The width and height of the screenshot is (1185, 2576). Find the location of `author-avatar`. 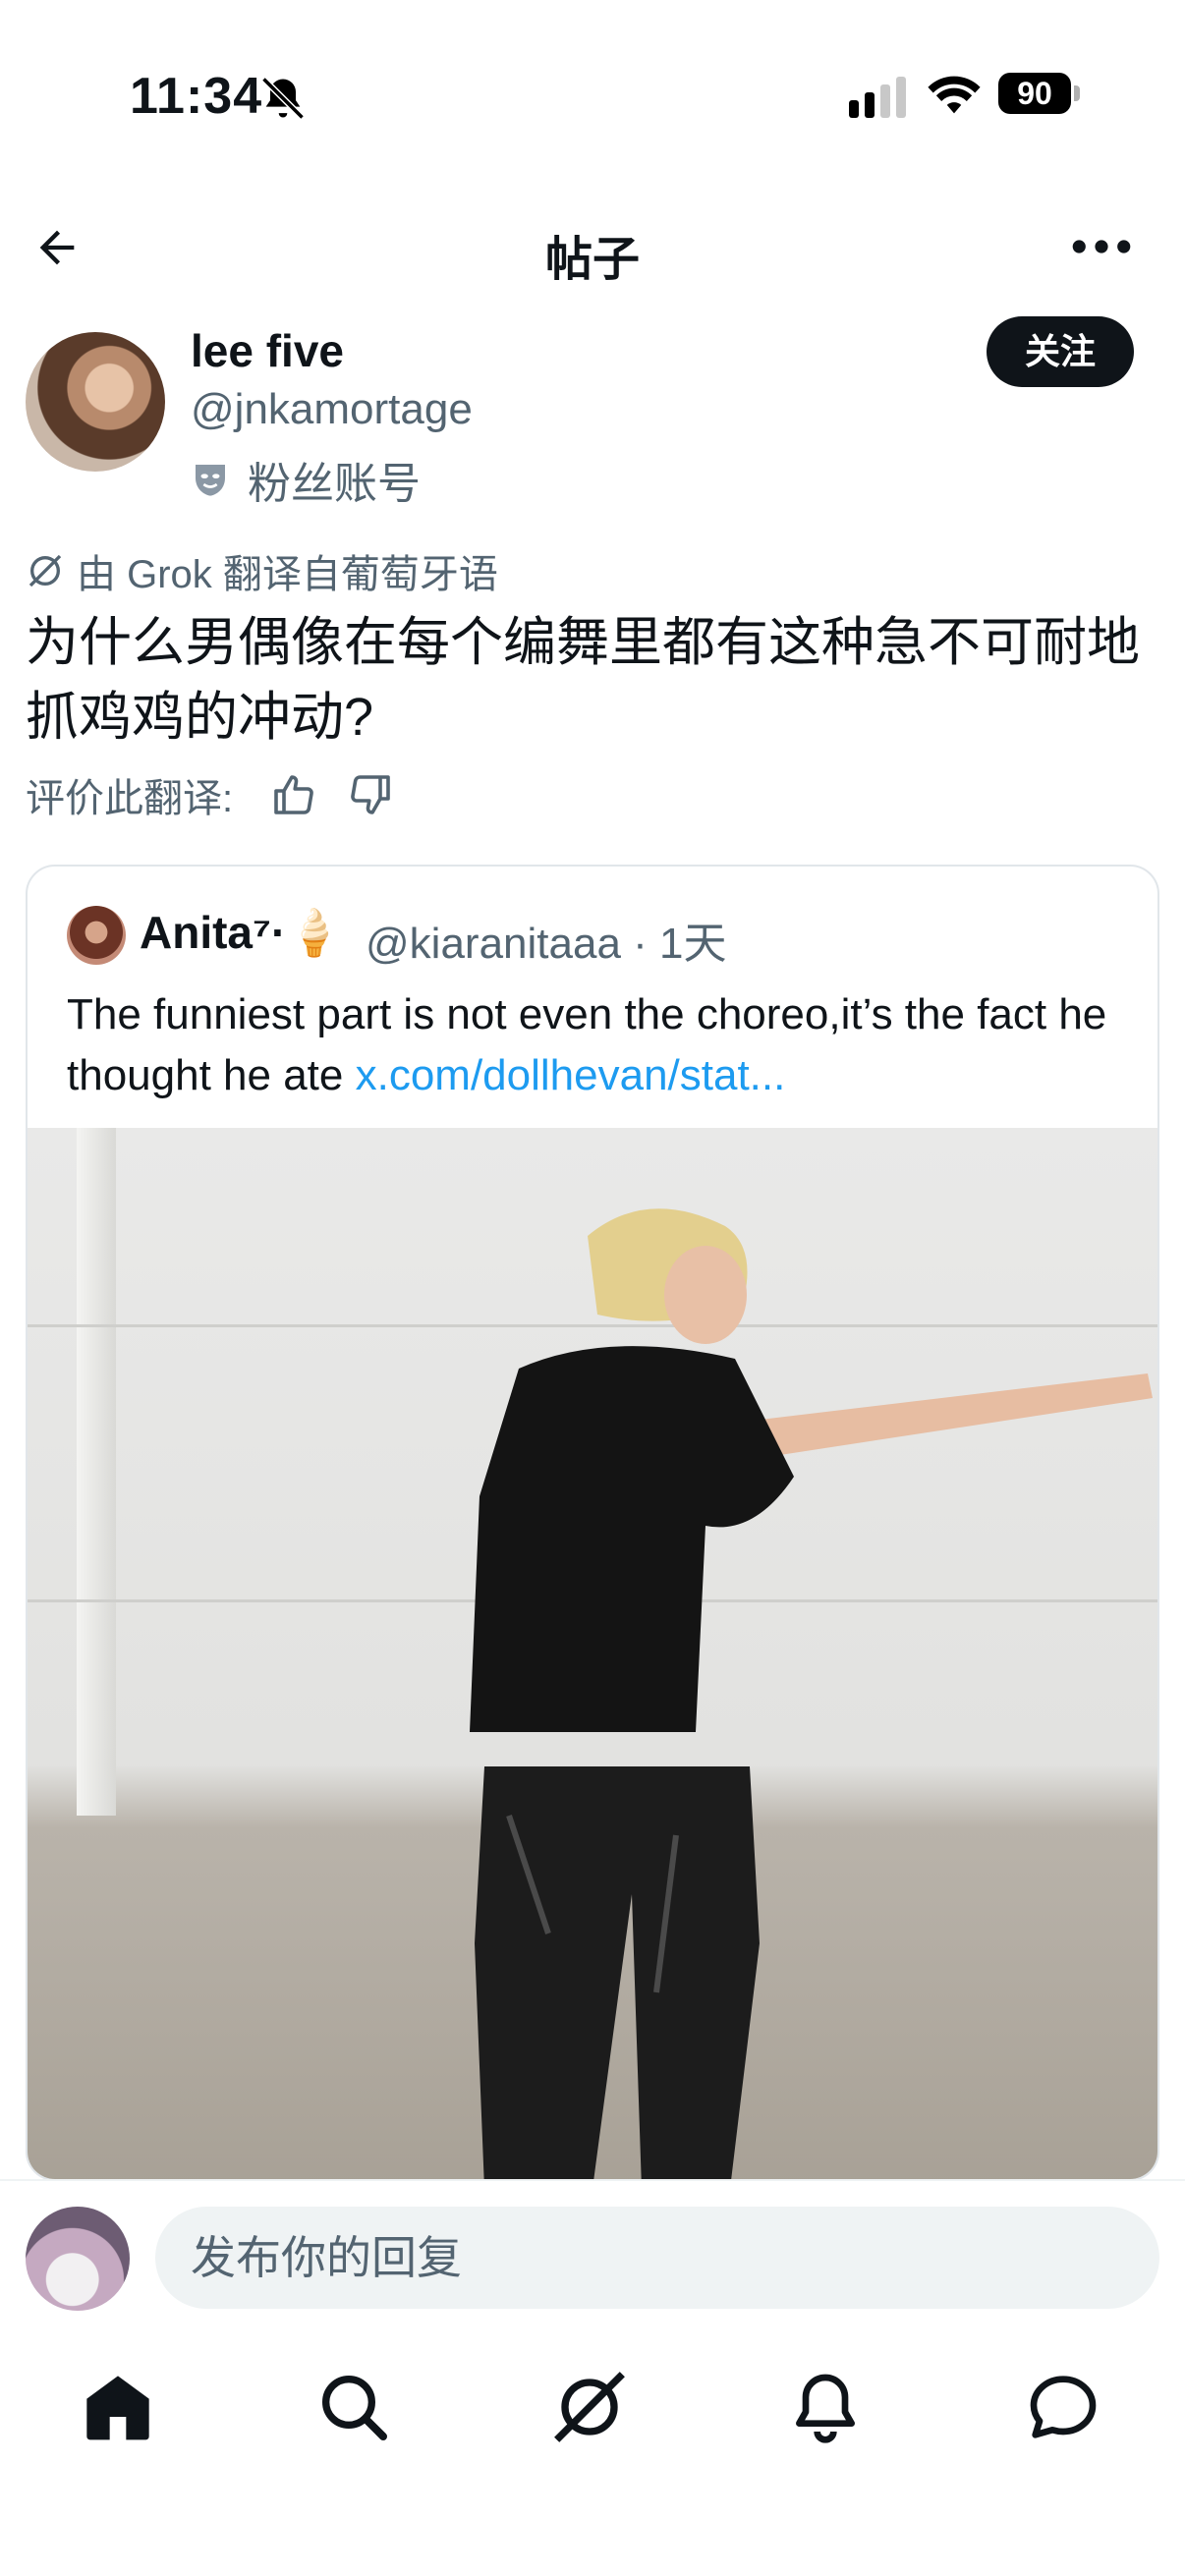

author-avatar is located at coordinates (96, 402).